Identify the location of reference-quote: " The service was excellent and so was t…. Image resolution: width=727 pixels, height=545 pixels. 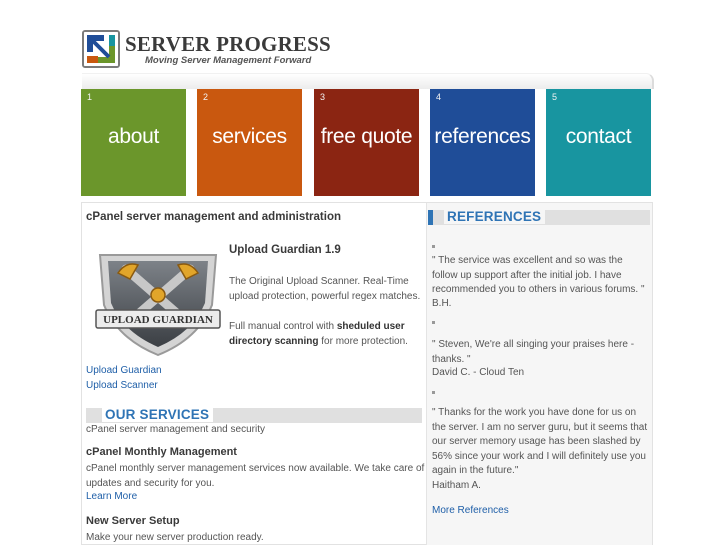
(538, 275).